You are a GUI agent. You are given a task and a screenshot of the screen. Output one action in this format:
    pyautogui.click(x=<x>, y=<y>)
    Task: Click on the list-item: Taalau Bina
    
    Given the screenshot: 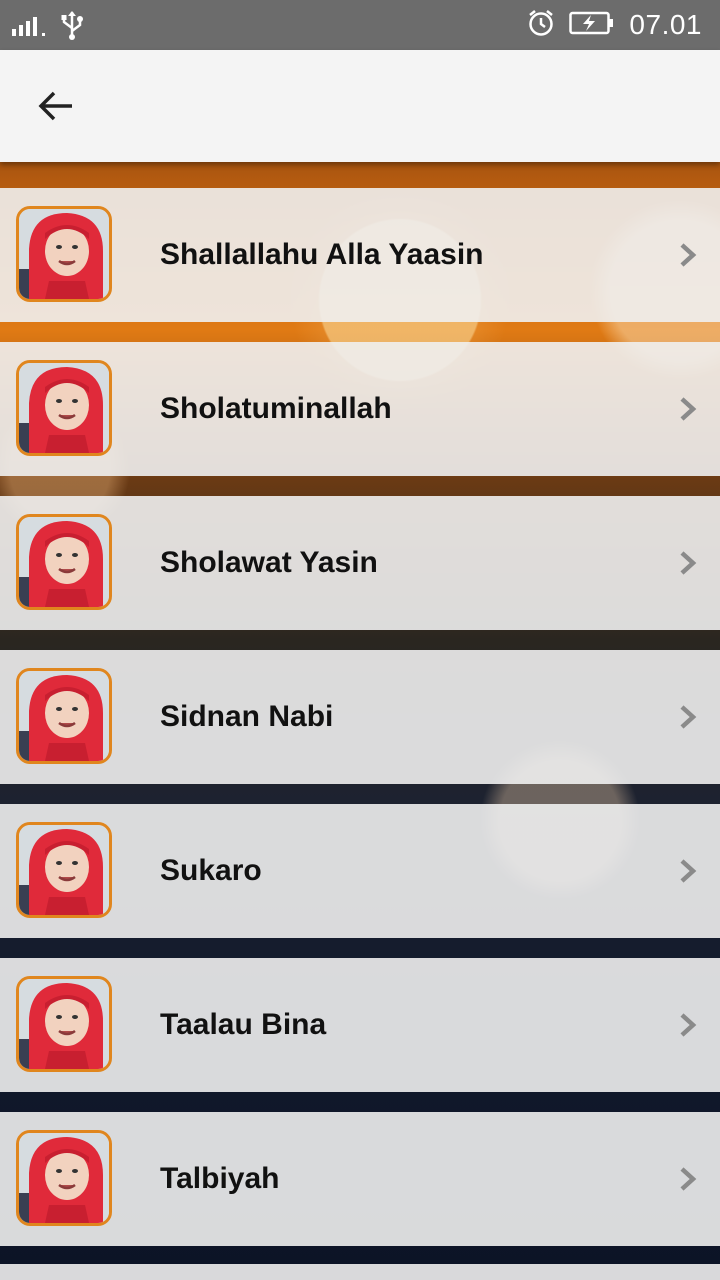 What is the action you would take?
    pyautogui.click(x=360, y=1025)
    